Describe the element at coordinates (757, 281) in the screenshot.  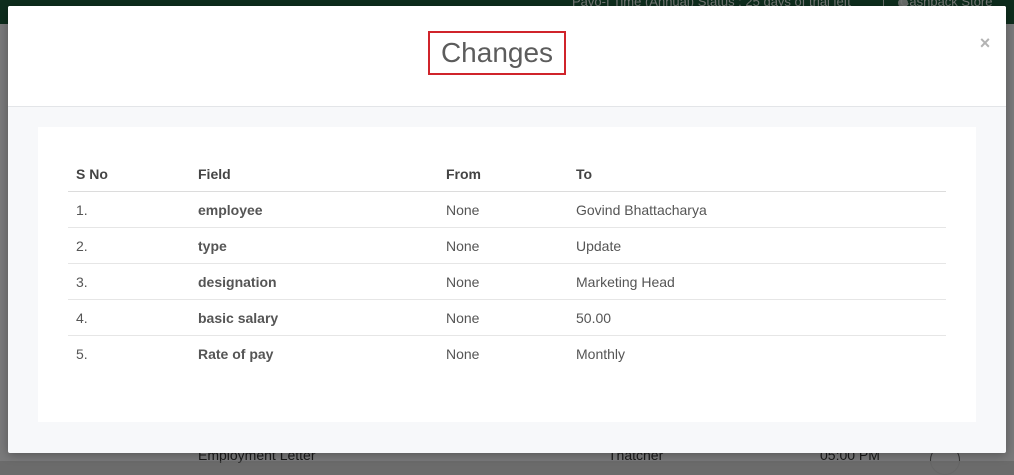
I see `cell-to: Marketing Head` at that location.